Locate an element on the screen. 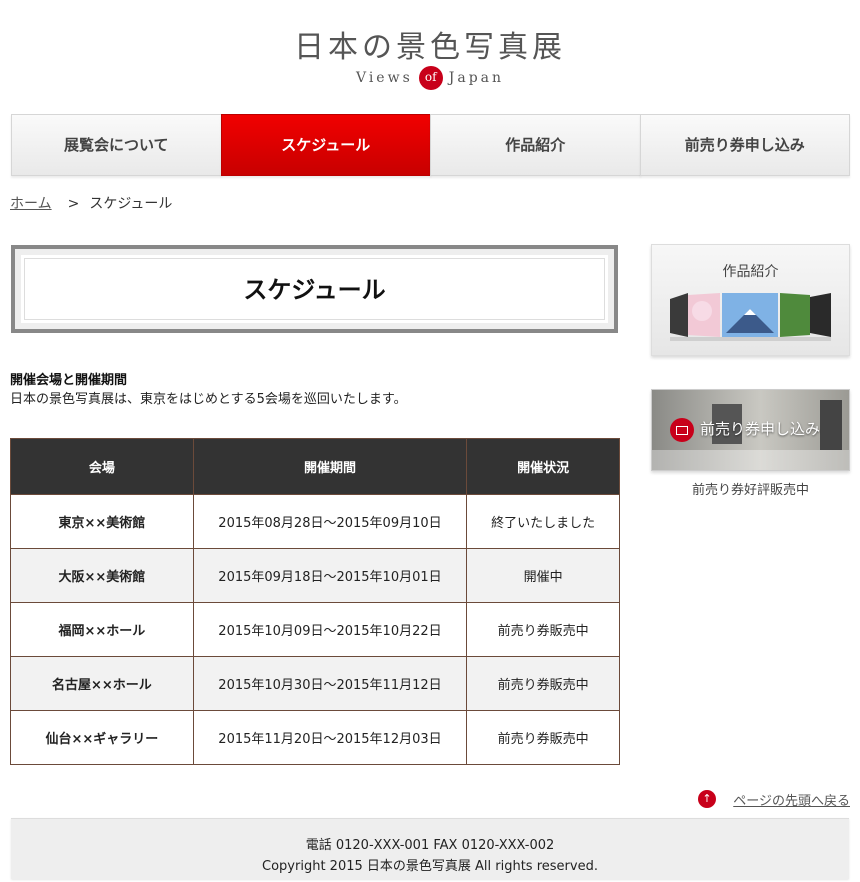 The height and width of the screenshot is (882, 860). ticket-banner: 前売り券申し込み is located at coordinates (750, 430).